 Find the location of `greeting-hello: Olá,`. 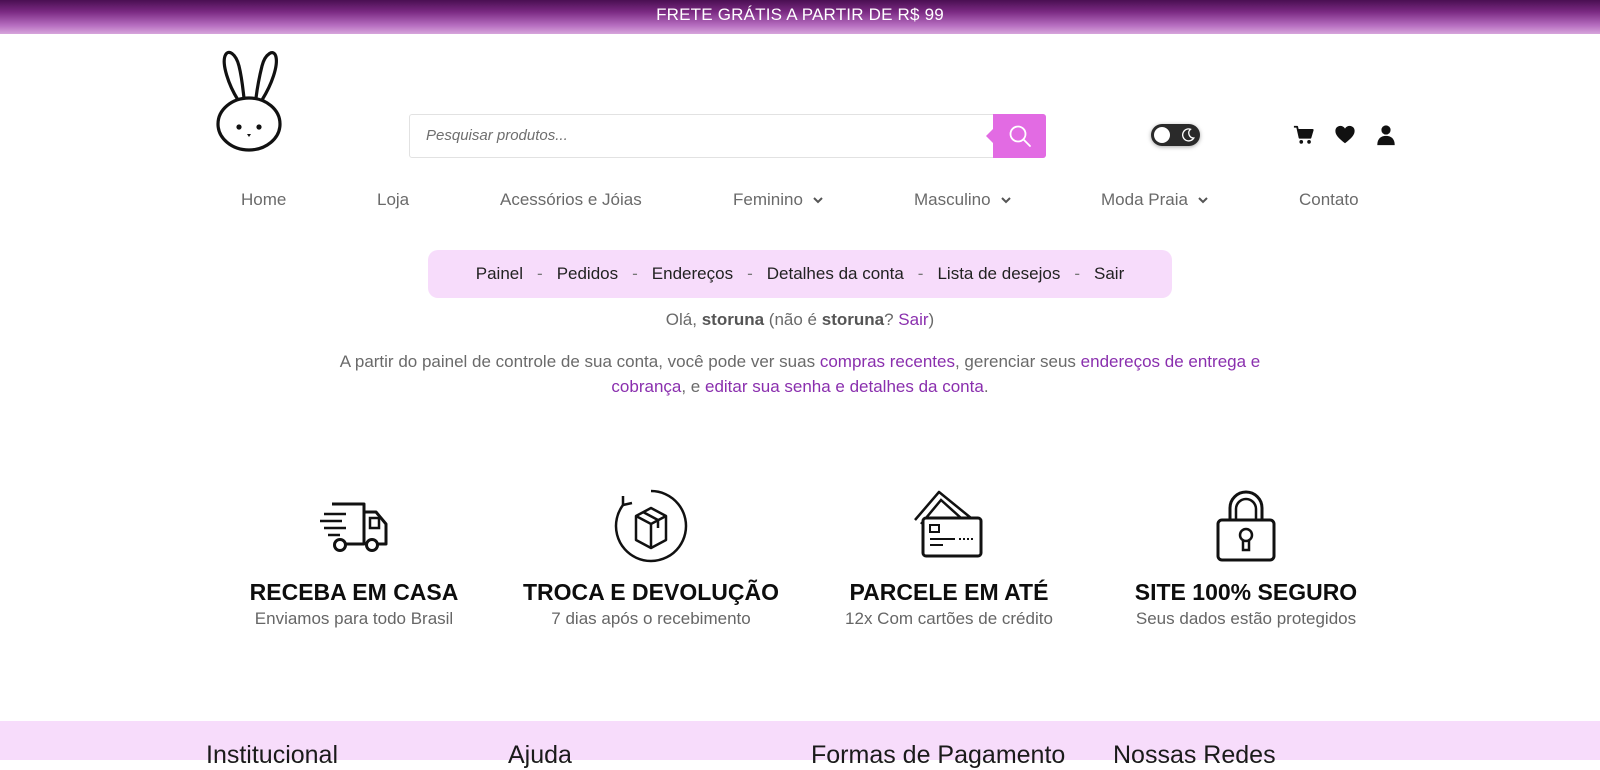

greeting-hello: Olá, is located at coordinates (681, 319).